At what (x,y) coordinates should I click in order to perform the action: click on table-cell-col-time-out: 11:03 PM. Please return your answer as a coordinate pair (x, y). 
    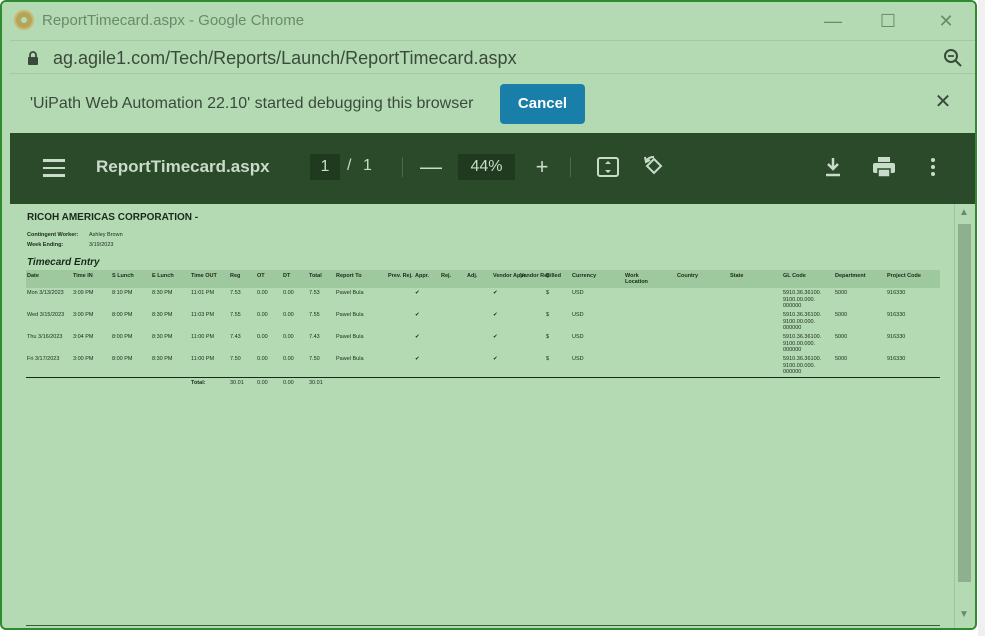
    Looking at the image, I should click on (203, 315).